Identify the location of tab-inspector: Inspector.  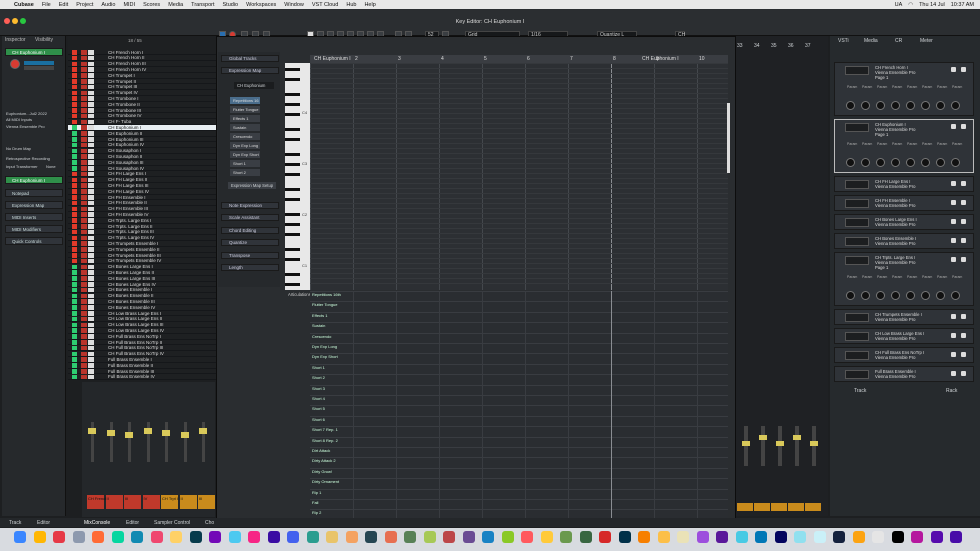
(15, 40).